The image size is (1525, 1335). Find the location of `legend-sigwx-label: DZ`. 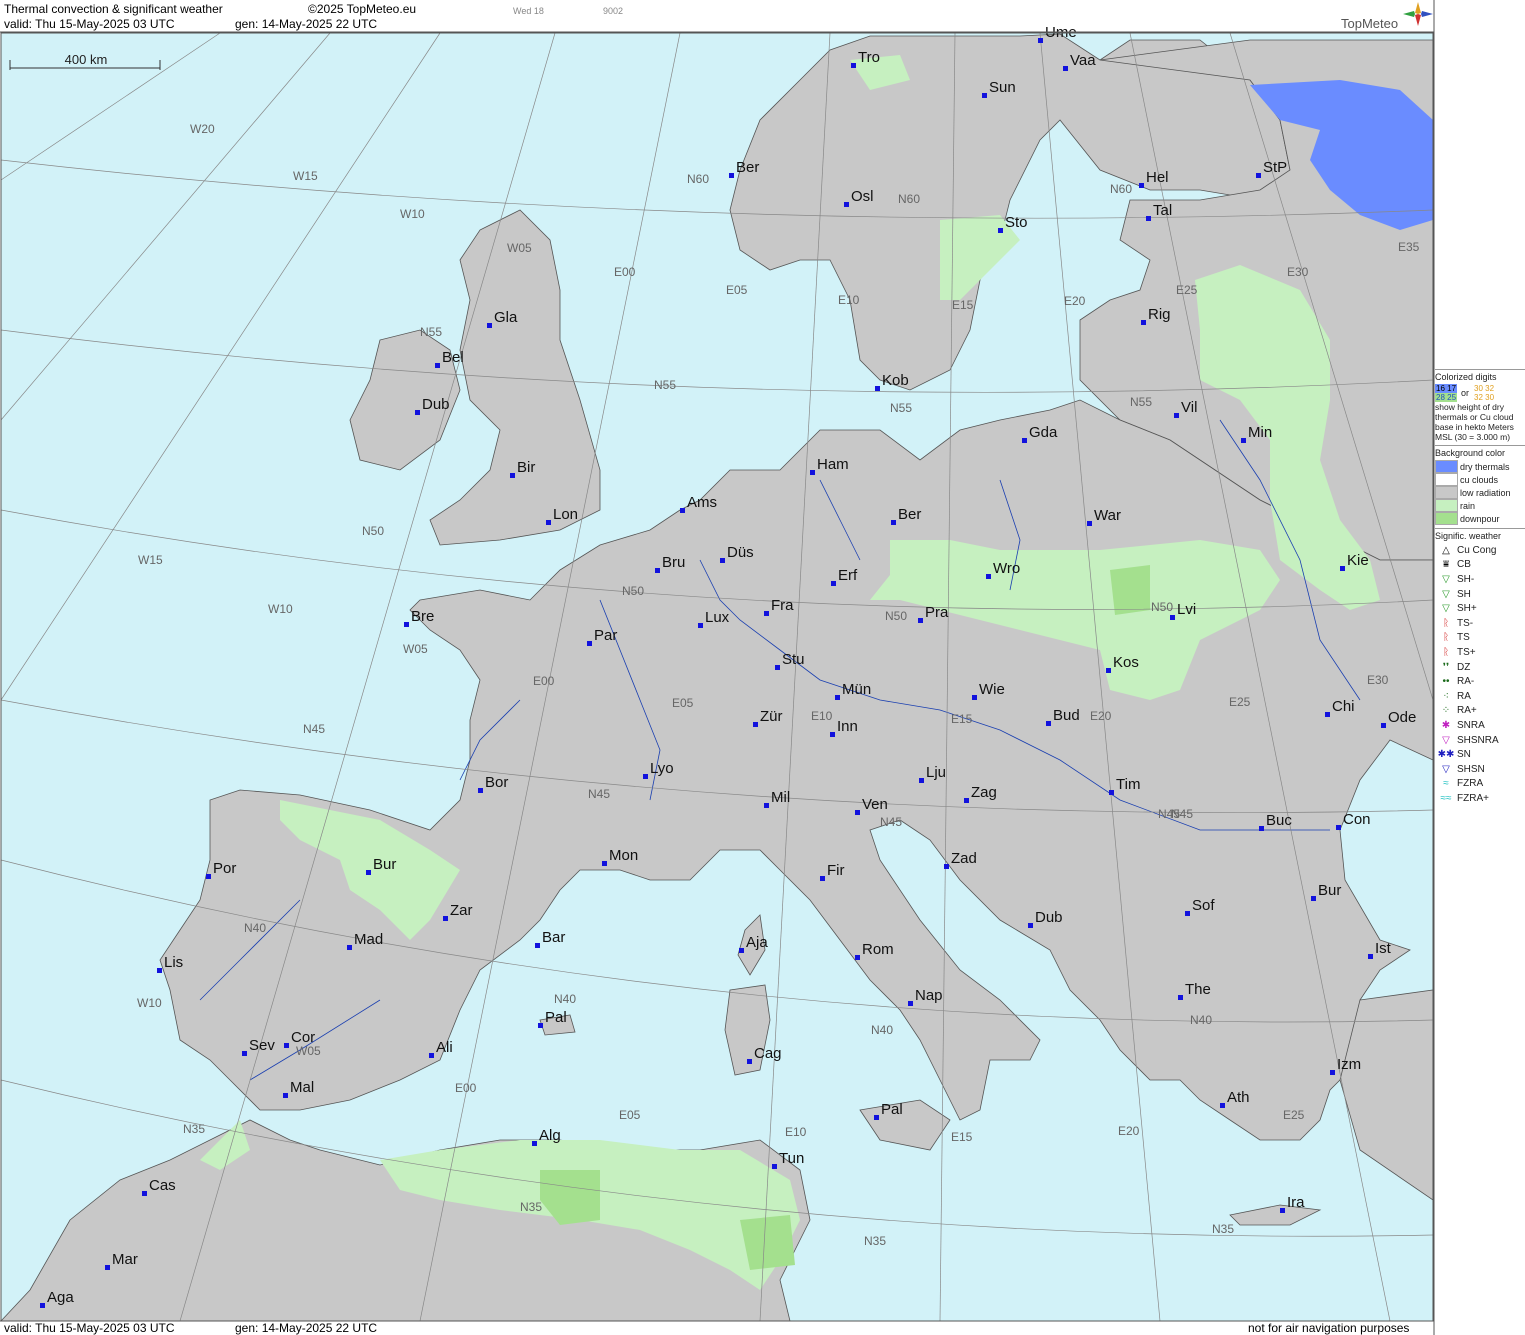

legend-sigwx-label: DZ is located at coordinates (1464, 667).